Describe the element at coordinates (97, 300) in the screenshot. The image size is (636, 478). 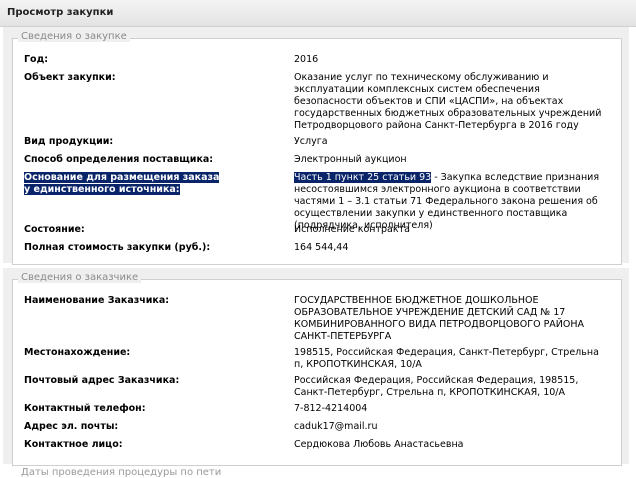
I see `customer-name-label: Наименование Заказчика:` at that location.